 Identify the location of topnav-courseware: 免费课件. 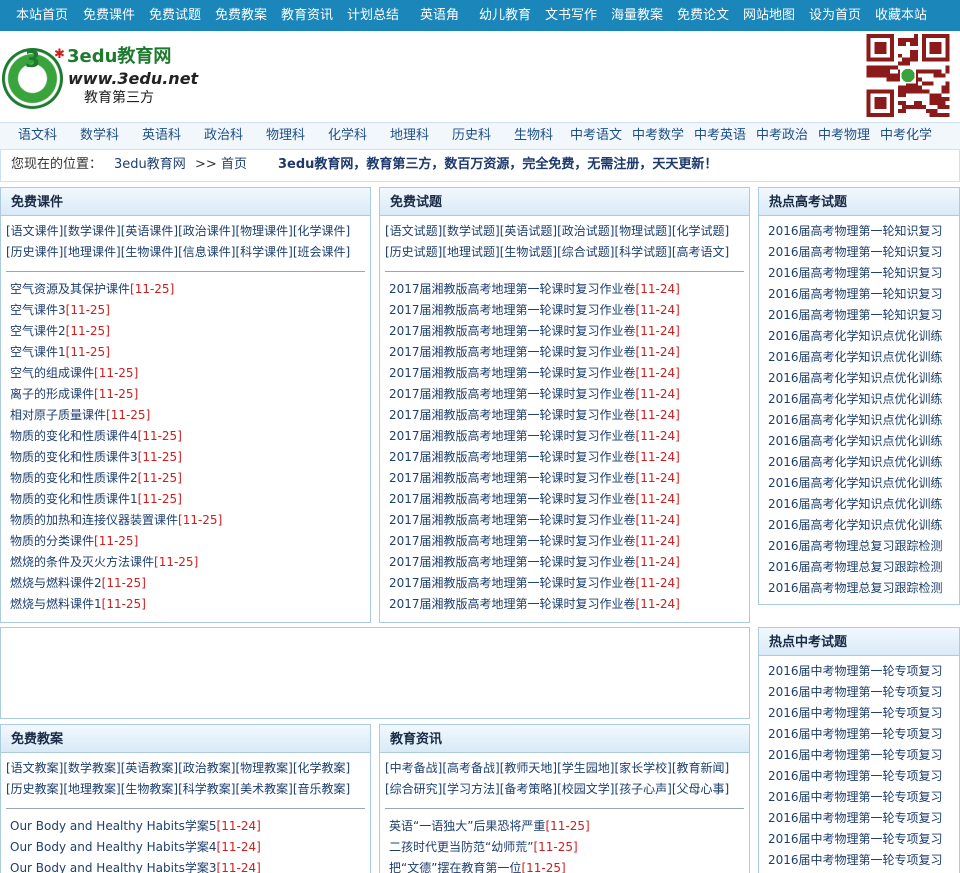
(109, 16).